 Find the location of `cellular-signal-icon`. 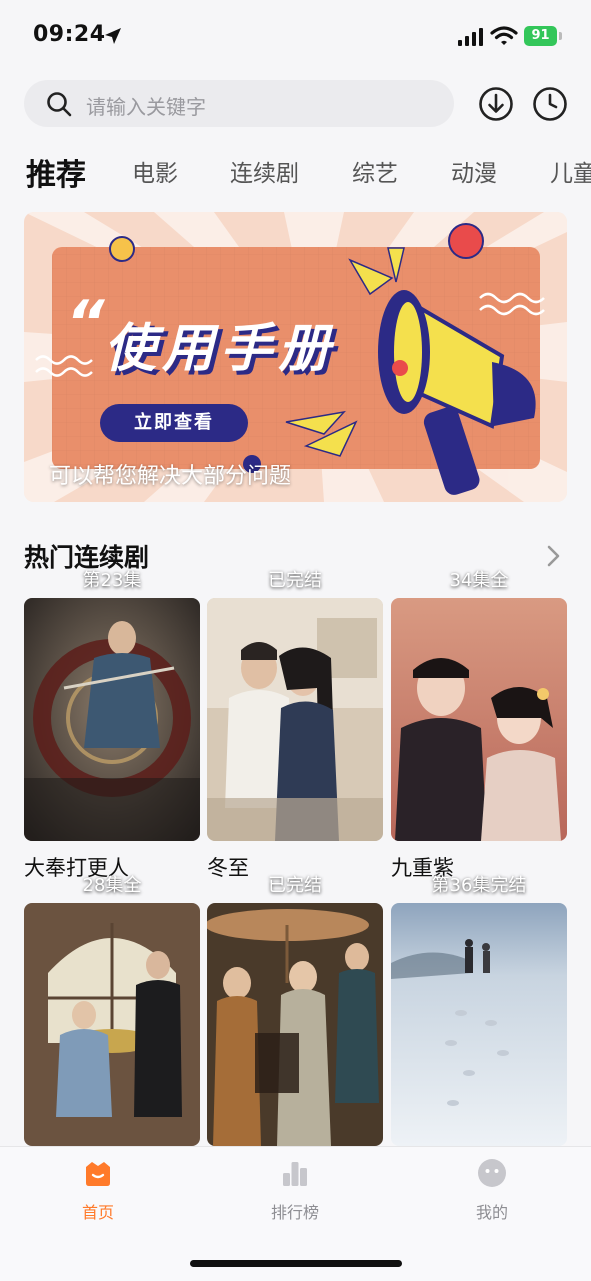

cellular-signal-icon is located at coordinates (470, 37).